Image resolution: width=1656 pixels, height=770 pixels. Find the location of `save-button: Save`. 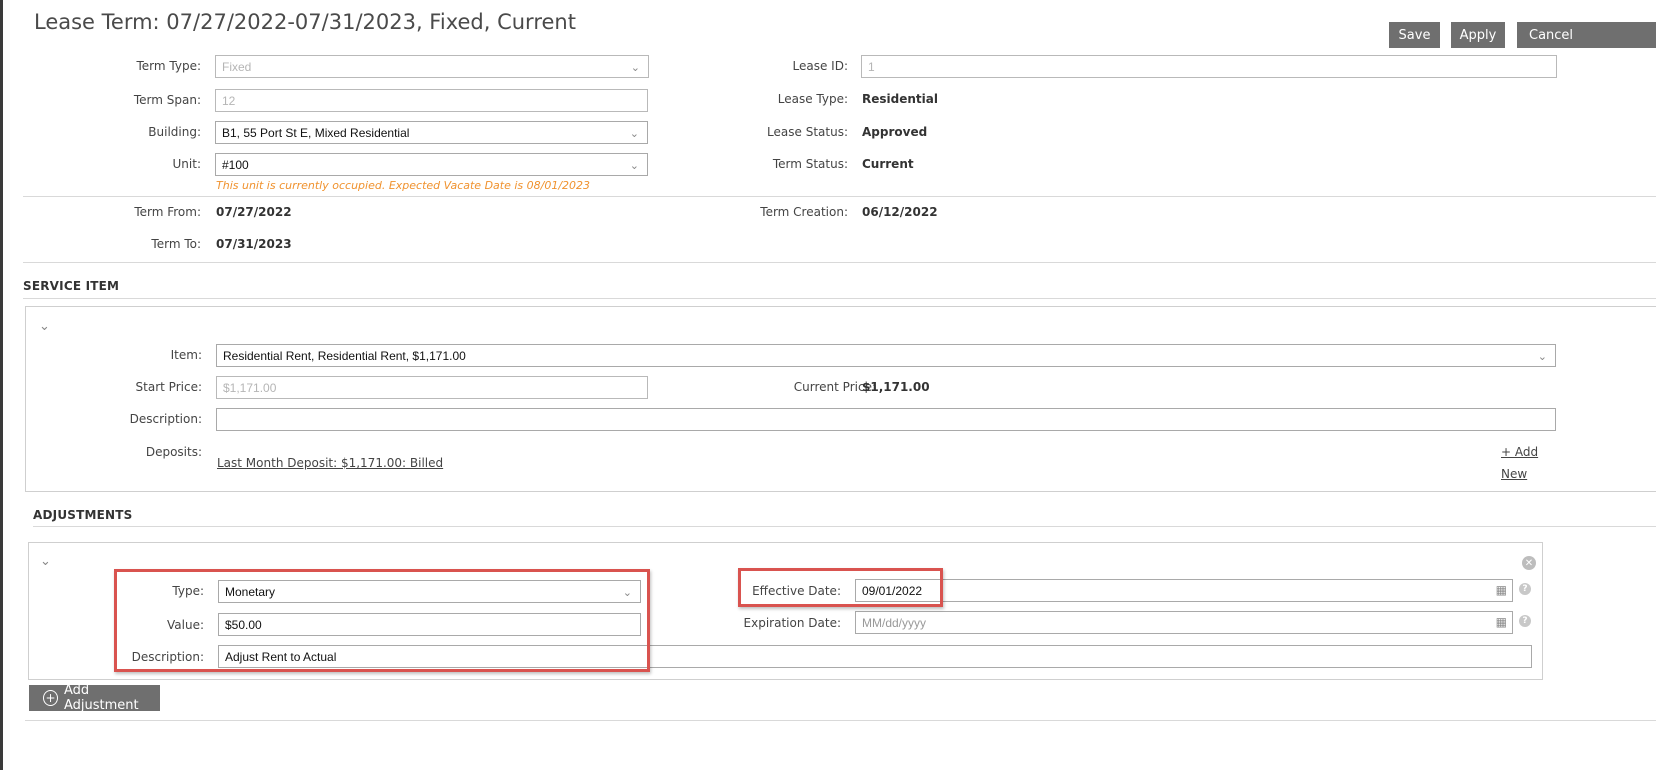

save-button: Save is located at coordinates (1414, 35).